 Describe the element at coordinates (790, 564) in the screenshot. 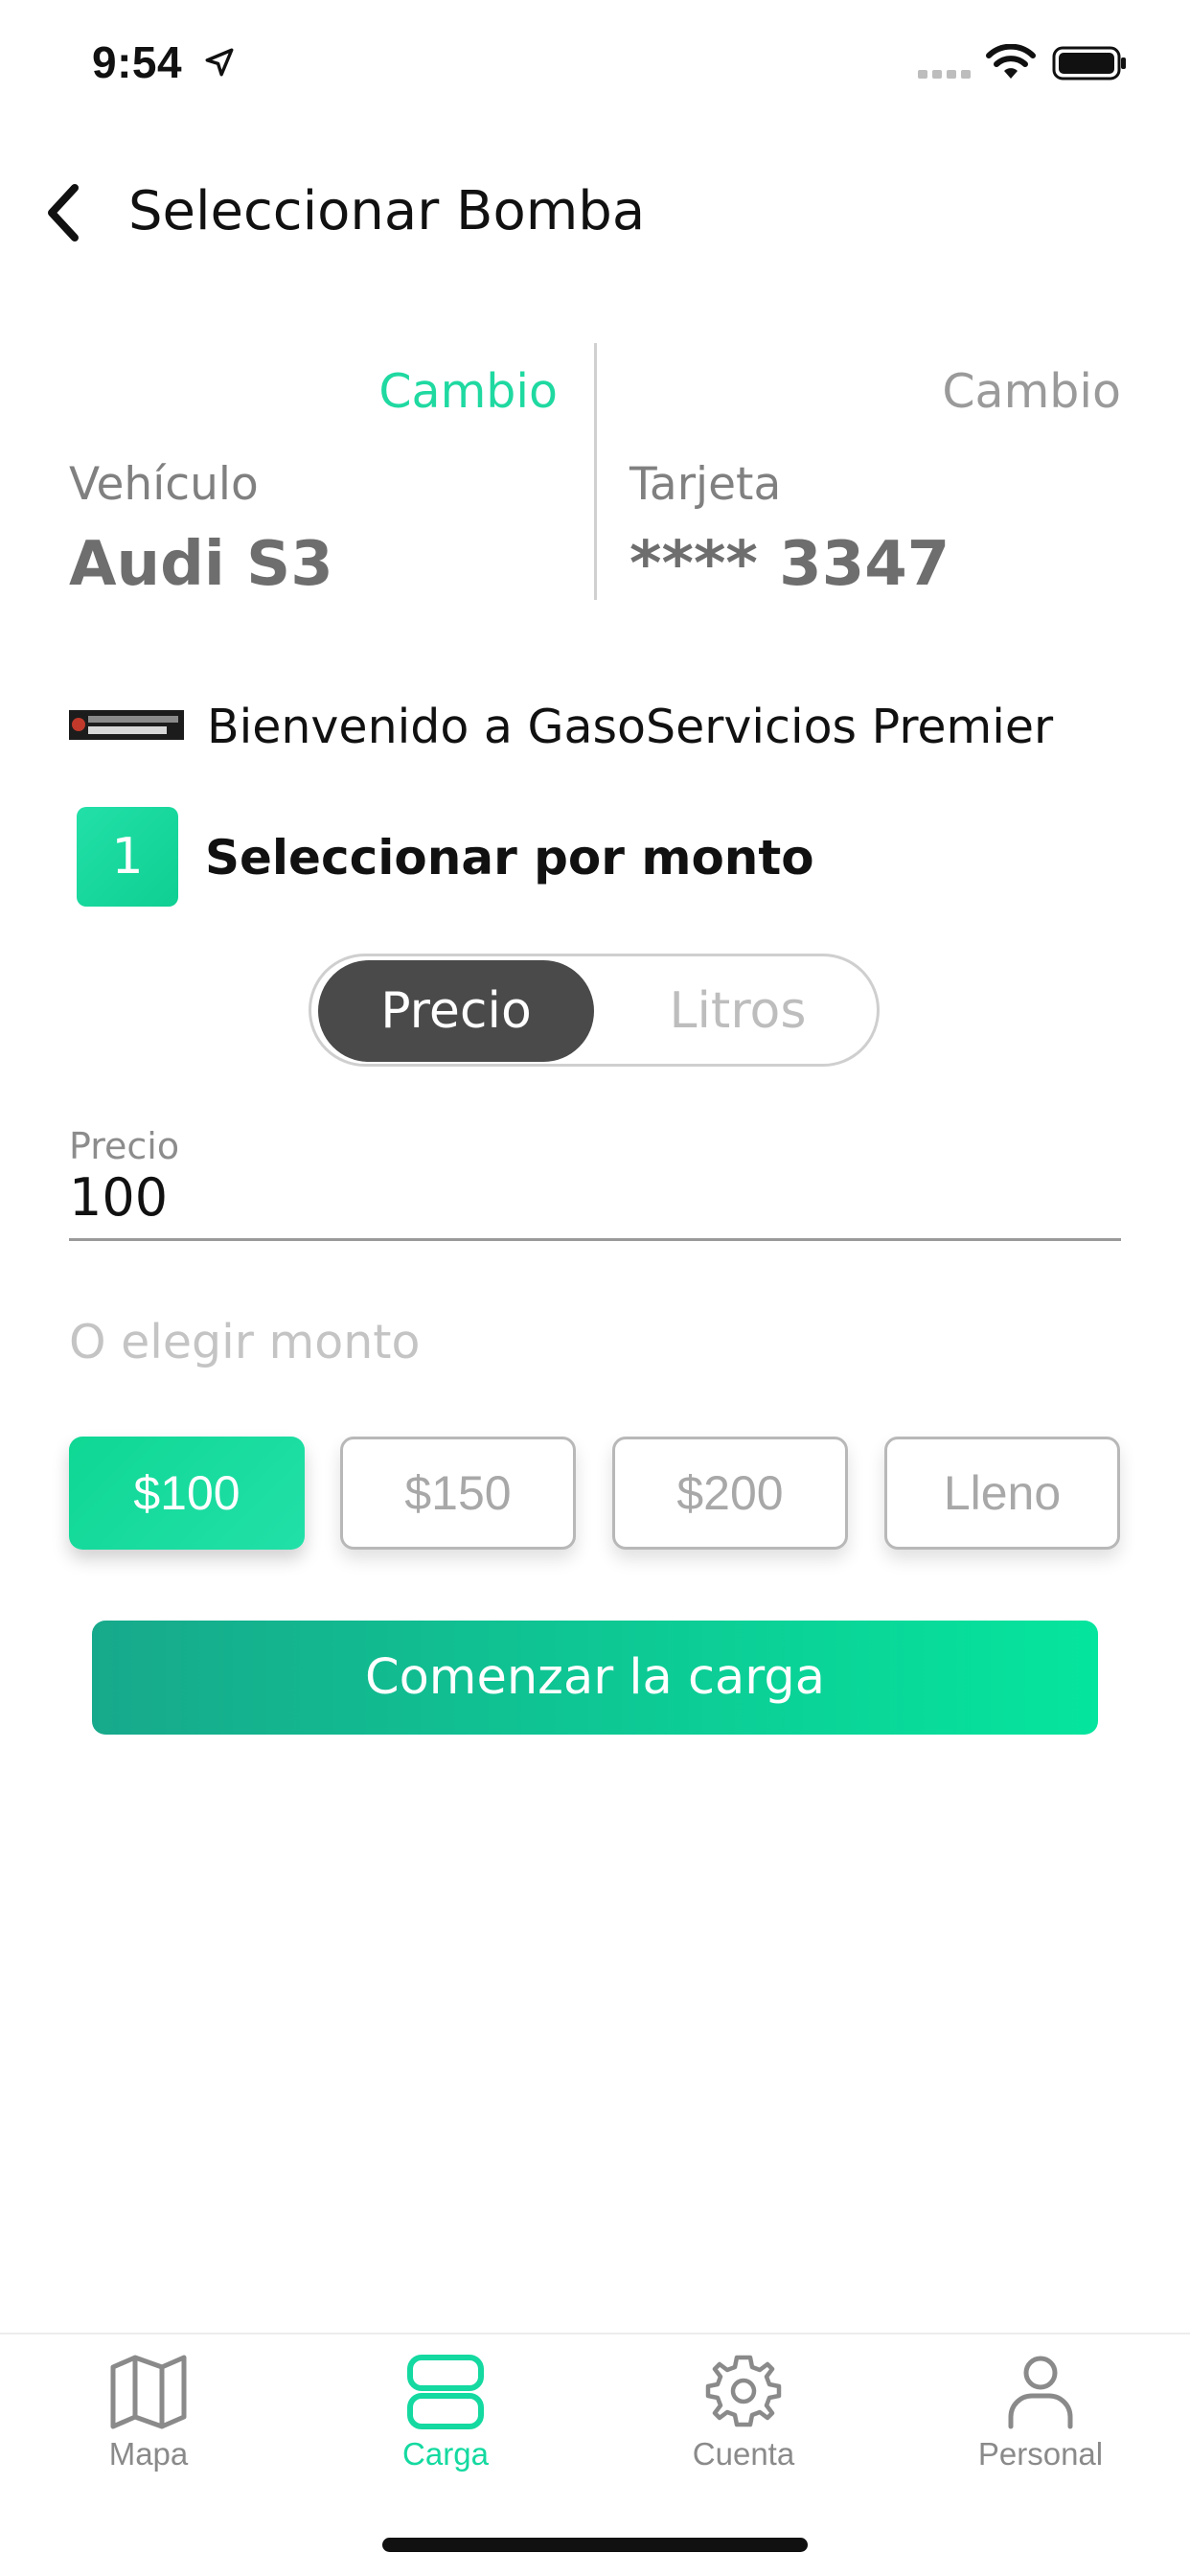

I see `card-value: **** 3347` at that location.